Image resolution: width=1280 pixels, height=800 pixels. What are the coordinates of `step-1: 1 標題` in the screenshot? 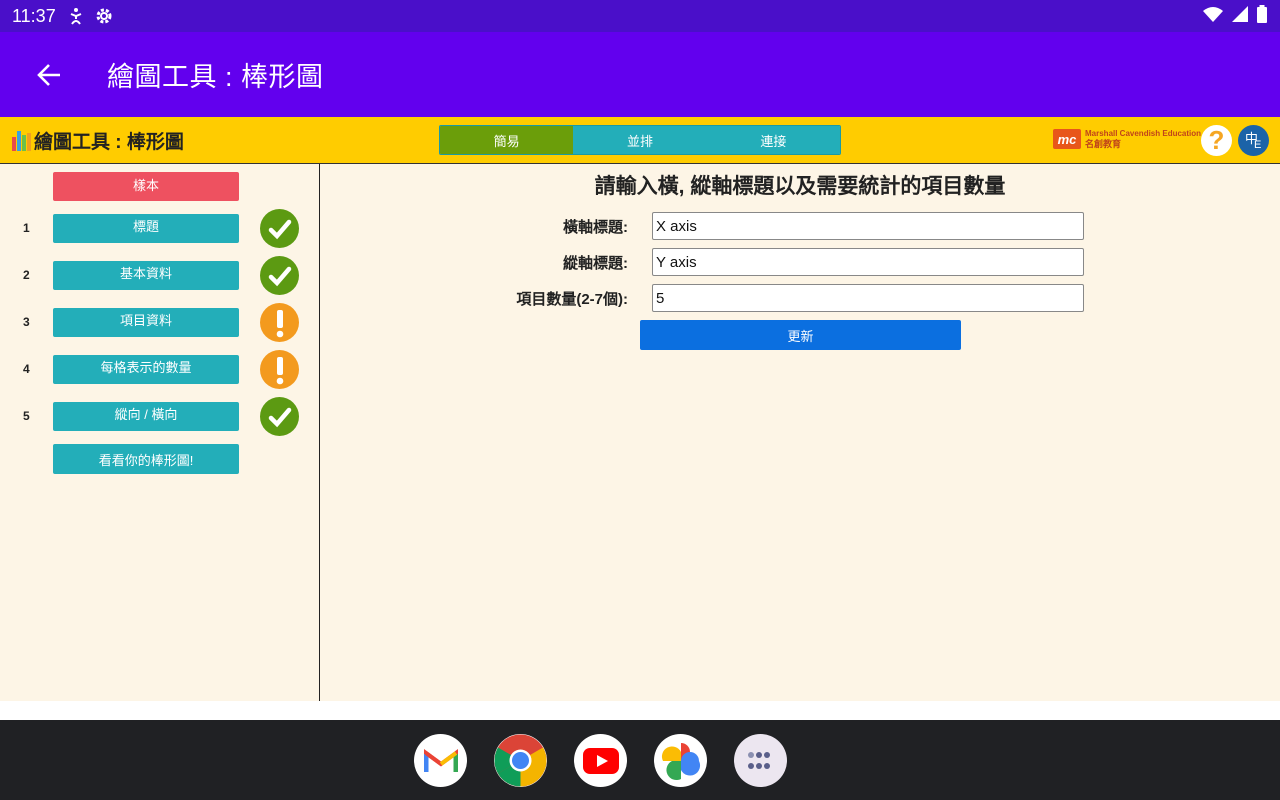 It's located at (160, 233).